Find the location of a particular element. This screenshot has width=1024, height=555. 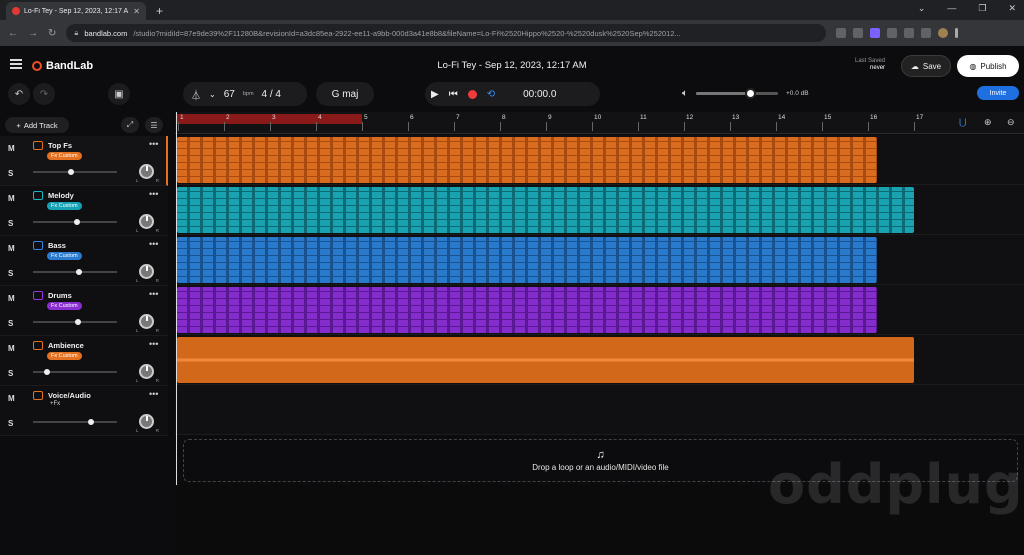

back-arrow-icon: ← is located at coordinates (13, 33).